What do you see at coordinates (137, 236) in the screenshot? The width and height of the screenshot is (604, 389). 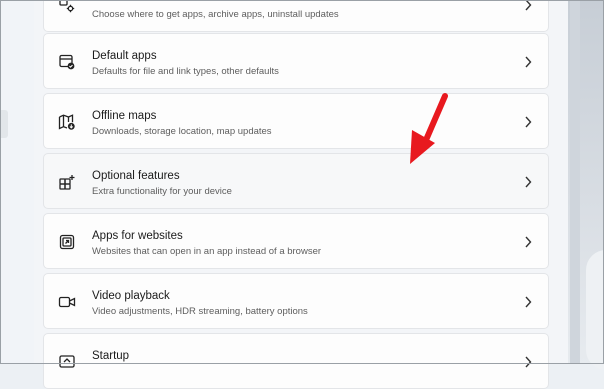 I see `card-title: Apps for websites` at bounding box center [137, 236].